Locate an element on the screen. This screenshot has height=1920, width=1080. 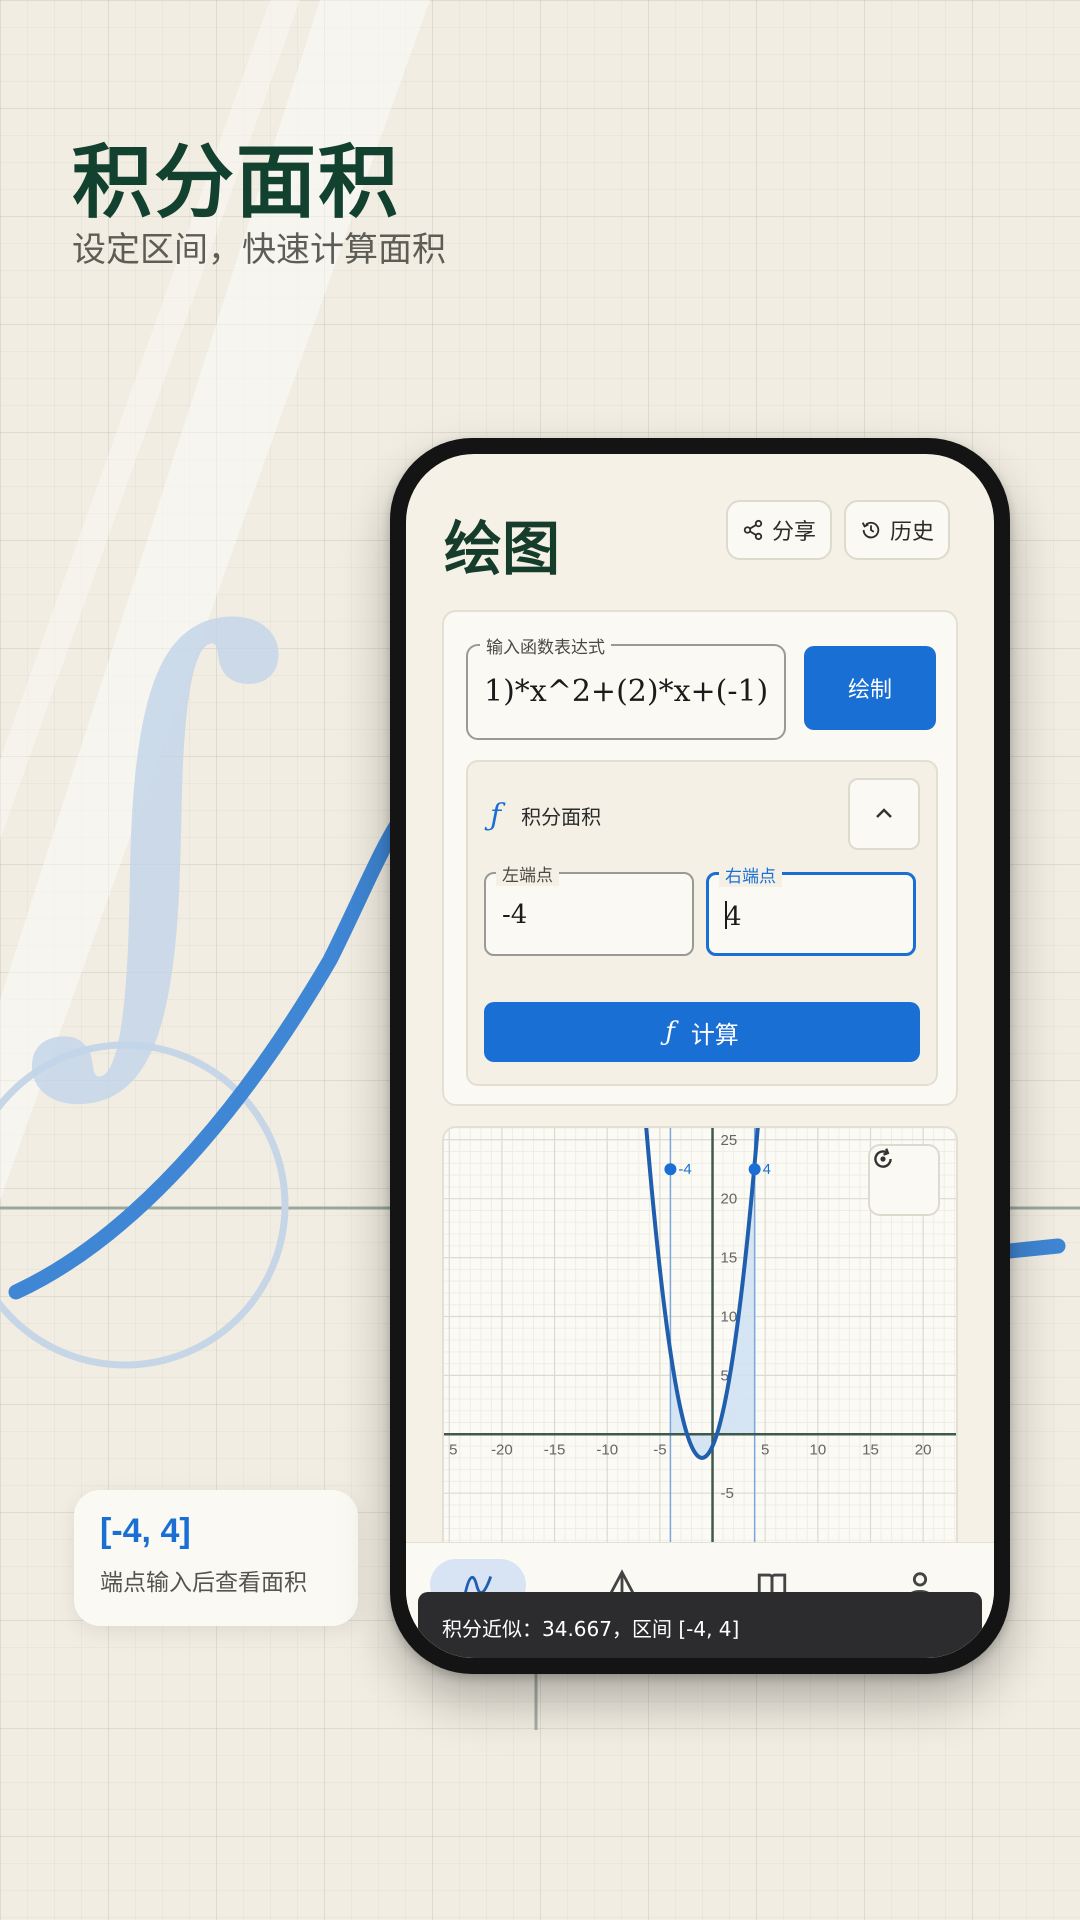
collapse-button is located at coordinates (884, 814).